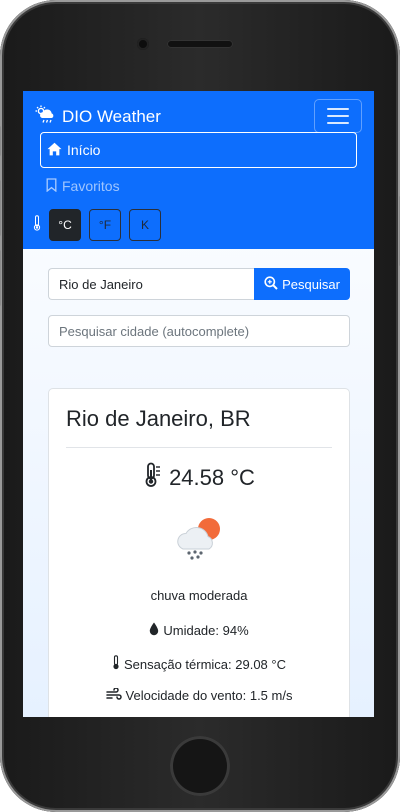  I want to click on weather-description-text: chuva moderada, so click(199, 595).